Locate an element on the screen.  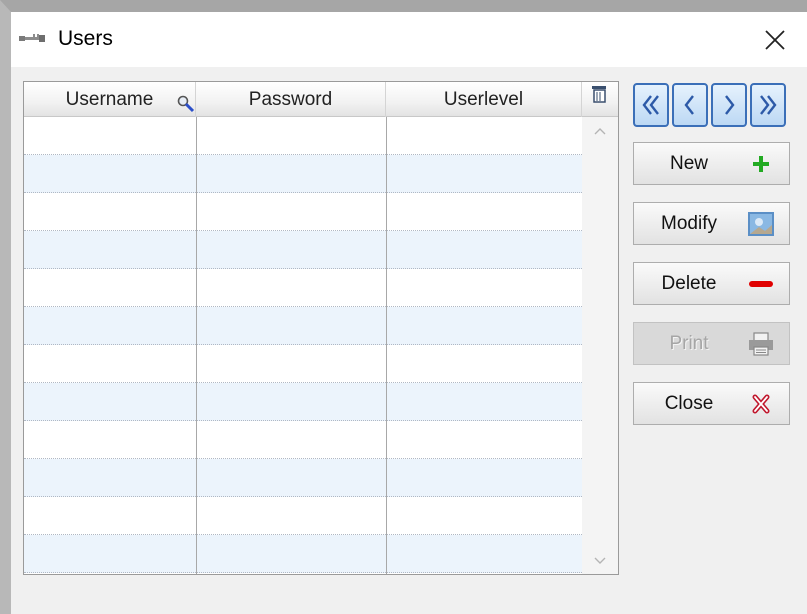
last-record-icon is located at coordinates (768, 105).